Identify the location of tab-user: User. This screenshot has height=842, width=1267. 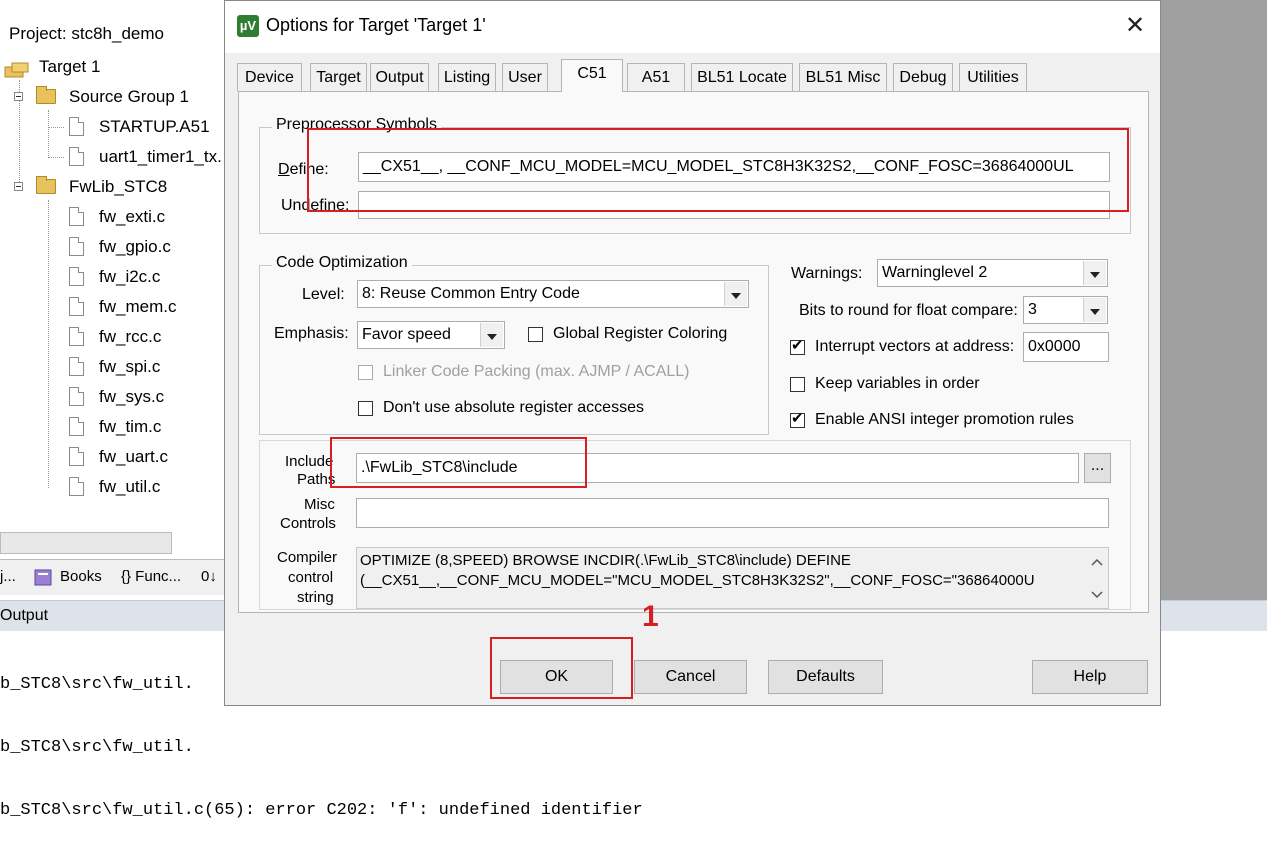
(525, 77).